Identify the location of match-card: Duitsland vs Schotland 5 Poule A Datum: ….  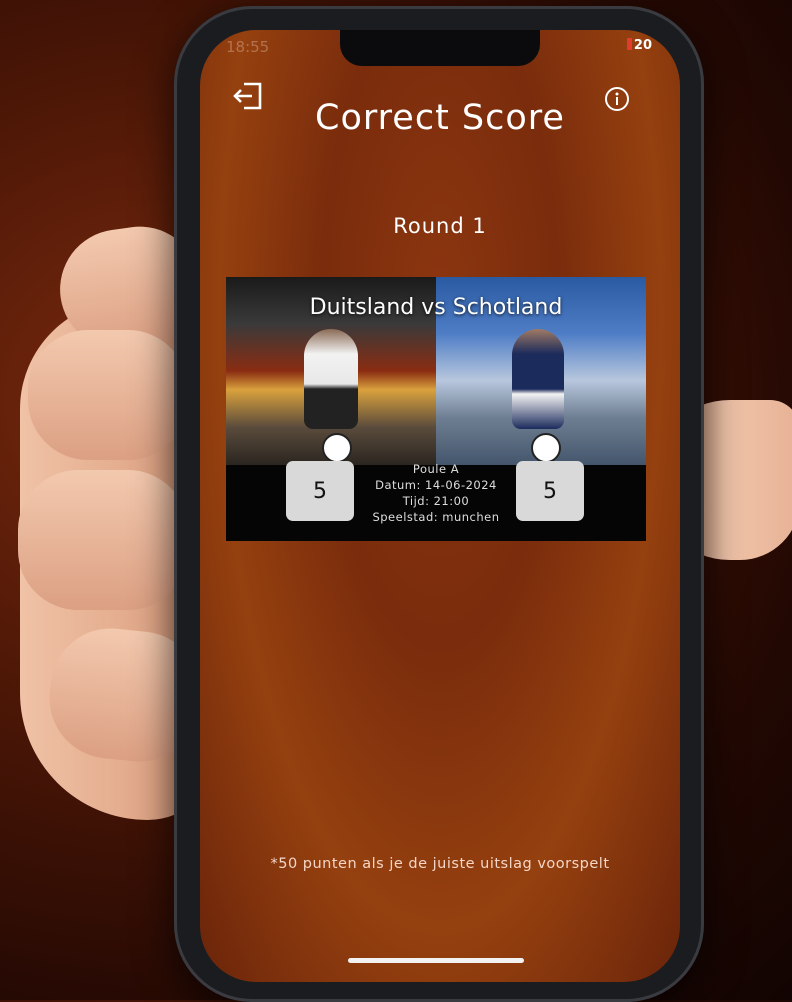
(436, 409).